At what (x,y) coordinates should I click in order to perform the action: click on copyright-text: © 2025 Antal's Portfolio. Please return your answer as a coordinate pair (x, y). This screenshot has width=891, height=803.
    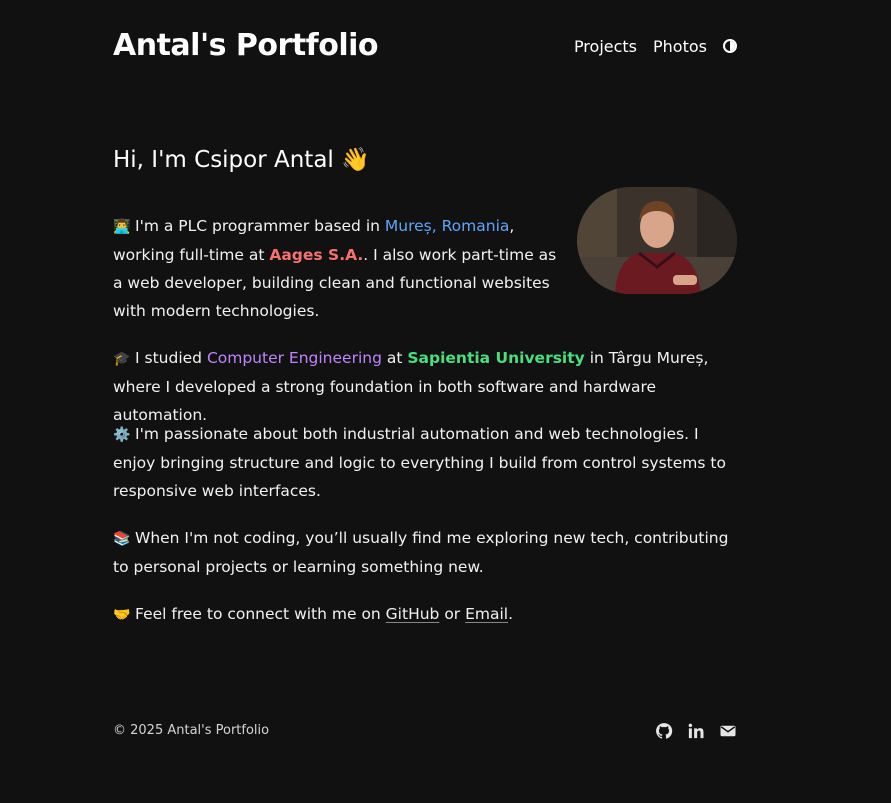
    Looking at the image, I should click on (191, 730).